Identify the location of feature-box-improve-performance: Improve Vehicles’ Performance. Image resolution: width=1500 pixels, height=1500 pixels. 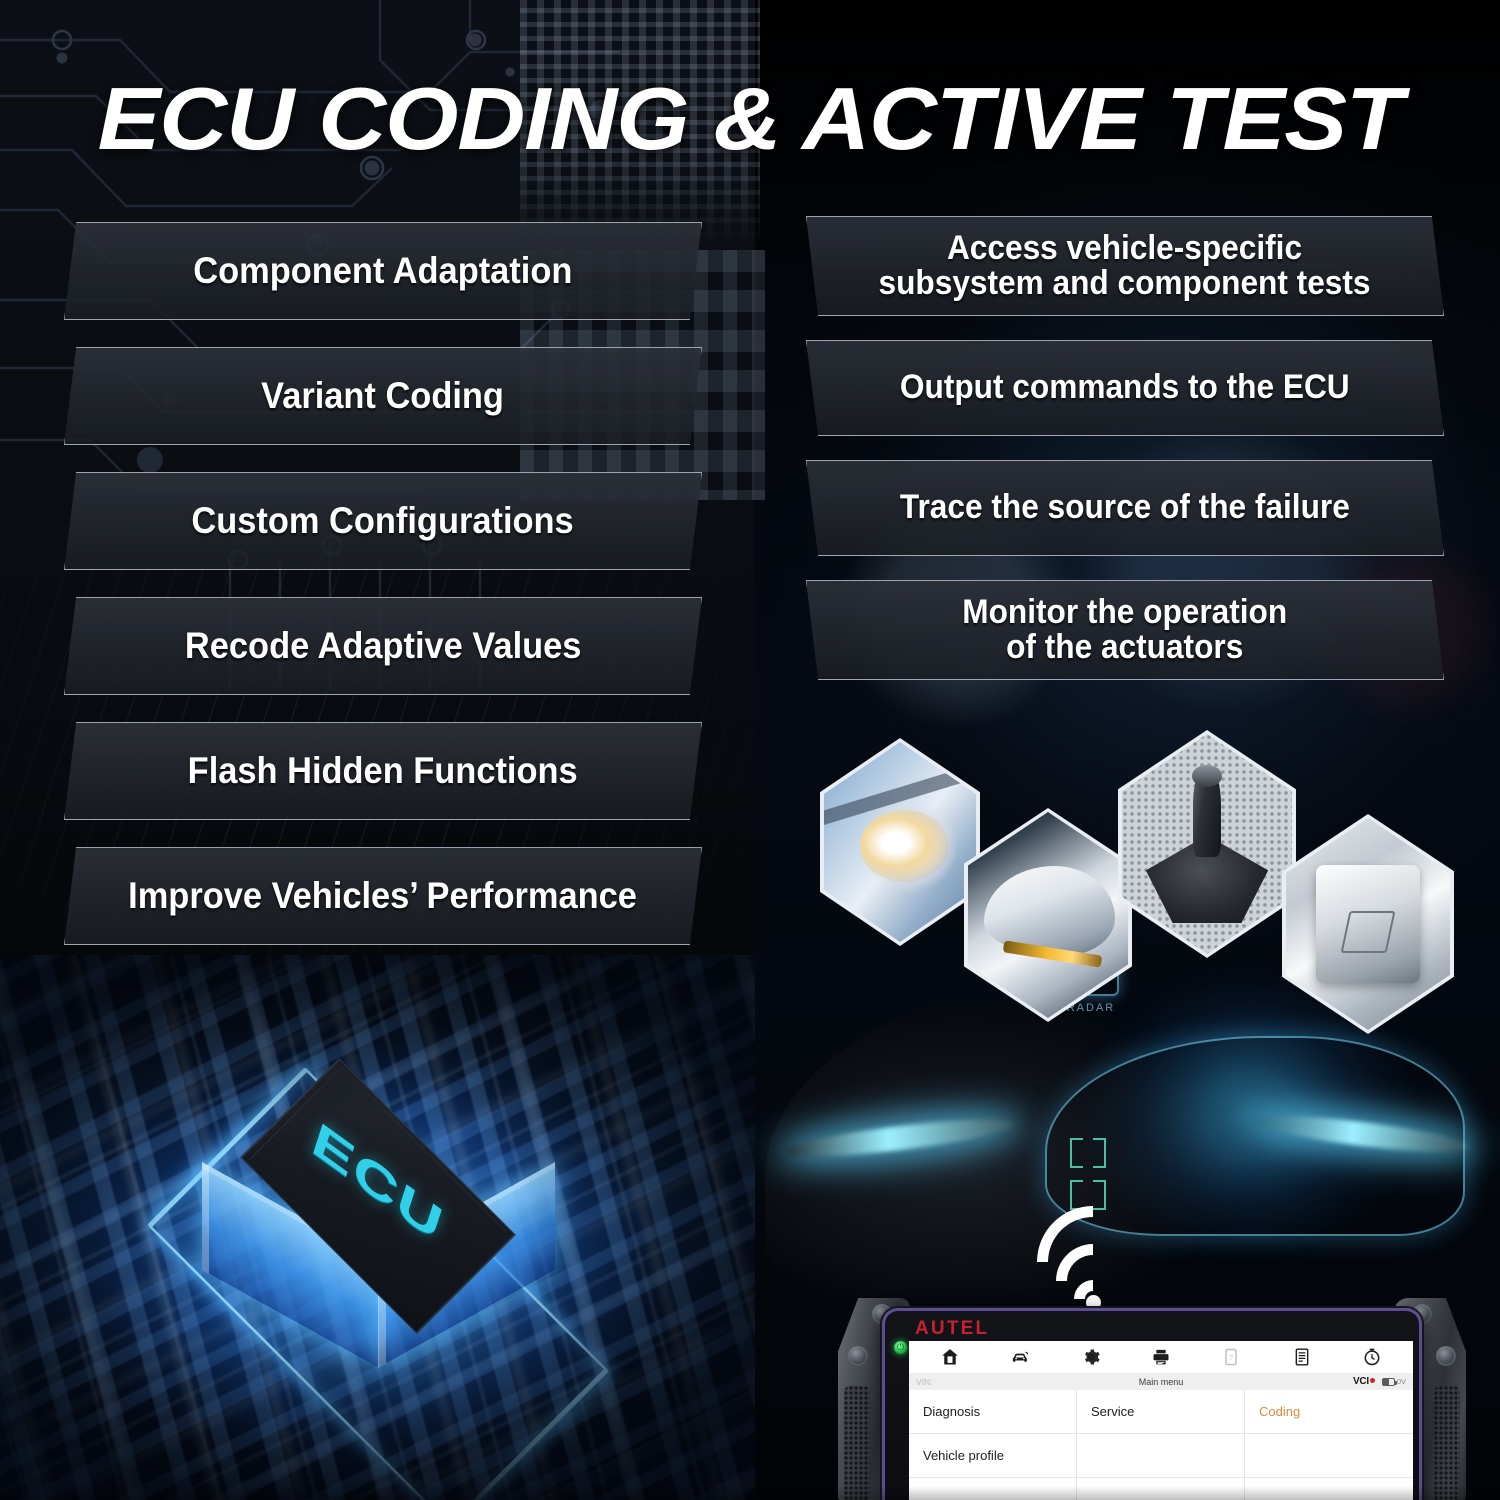
(383, 896).